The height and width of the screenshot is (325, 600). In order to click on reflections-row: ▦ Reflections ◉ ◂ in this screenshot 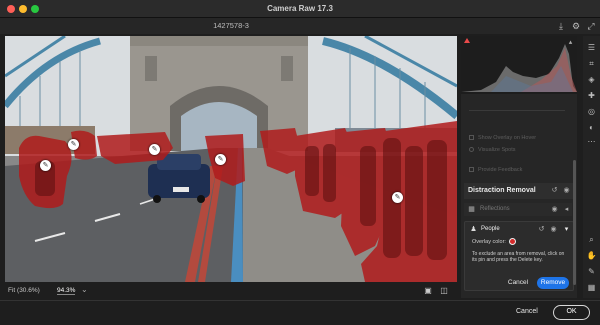, I will do `click(518, 209)`.